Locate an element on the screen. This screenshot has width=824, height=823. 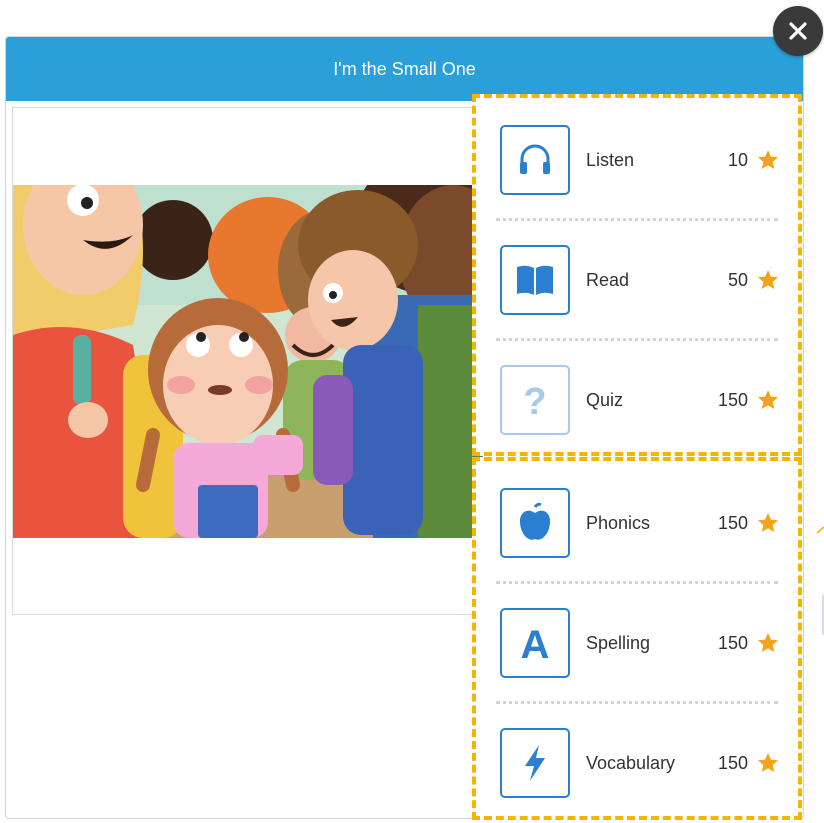
modal-header: I'm the Small One is located at coordinates (404, 69).